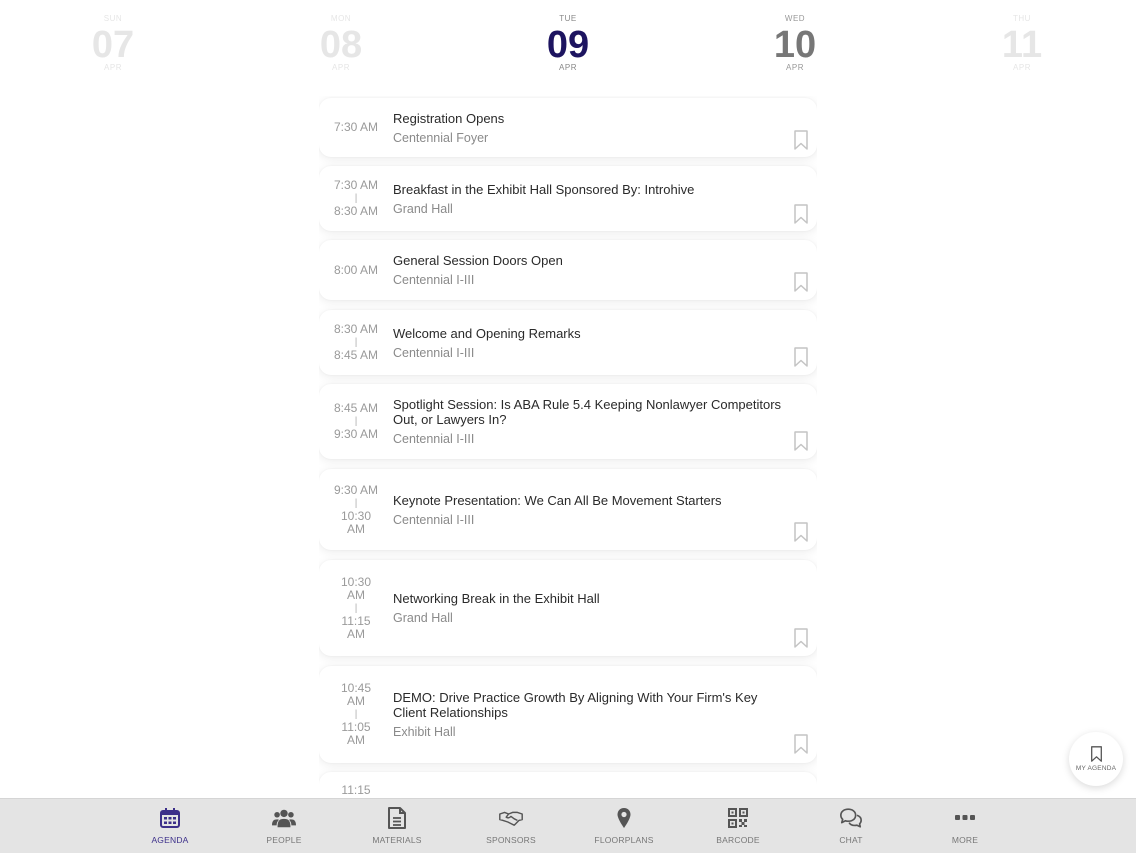 Image resolution: width=1136 pixels, height=853 pixels. Describe the element at coordinates (965, 840) in the screenshot. I see `tab-label: MORE` at that location.